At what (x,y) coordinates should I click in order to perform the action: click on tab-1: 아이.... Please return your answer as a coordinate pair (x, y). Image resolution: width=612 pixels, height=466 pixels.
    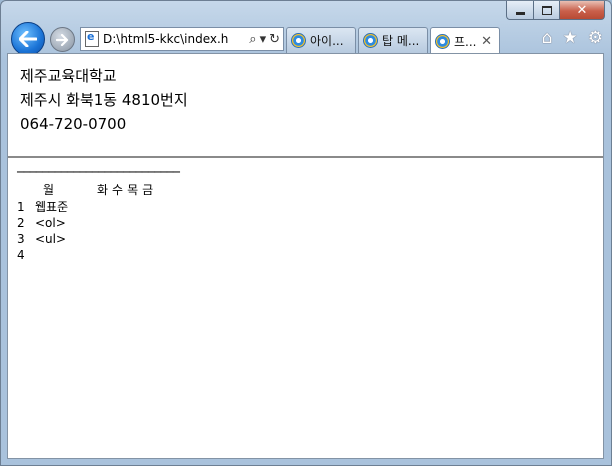
    Looking at the image, I should click on (321, 40).